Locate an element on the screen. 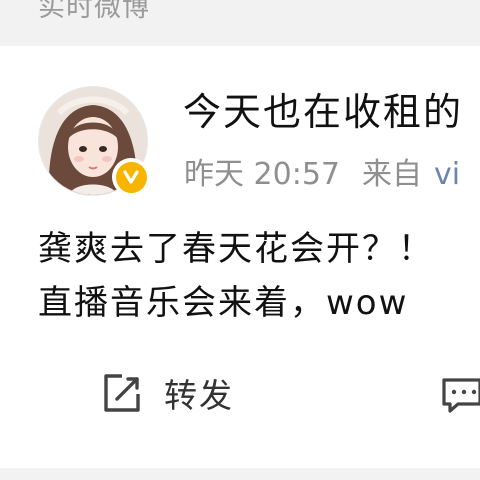 The image size is (480, 480). comment-button is located at coordinates (460, 396).